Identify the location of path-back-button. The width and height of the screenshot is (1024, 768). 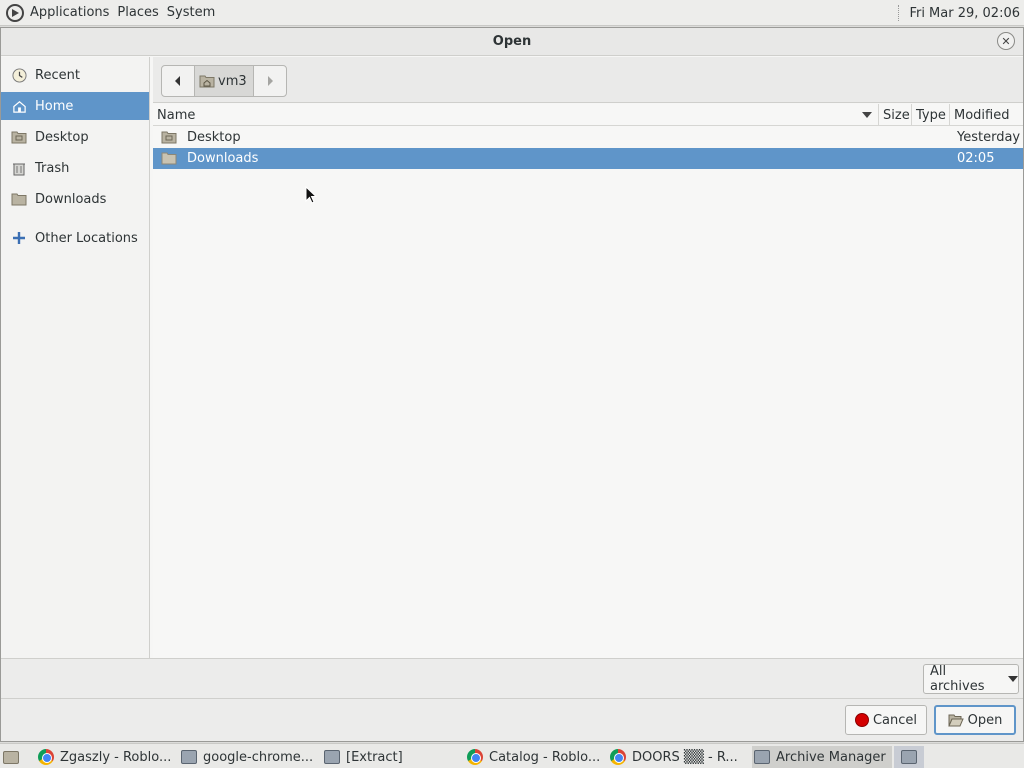
(178, 81).